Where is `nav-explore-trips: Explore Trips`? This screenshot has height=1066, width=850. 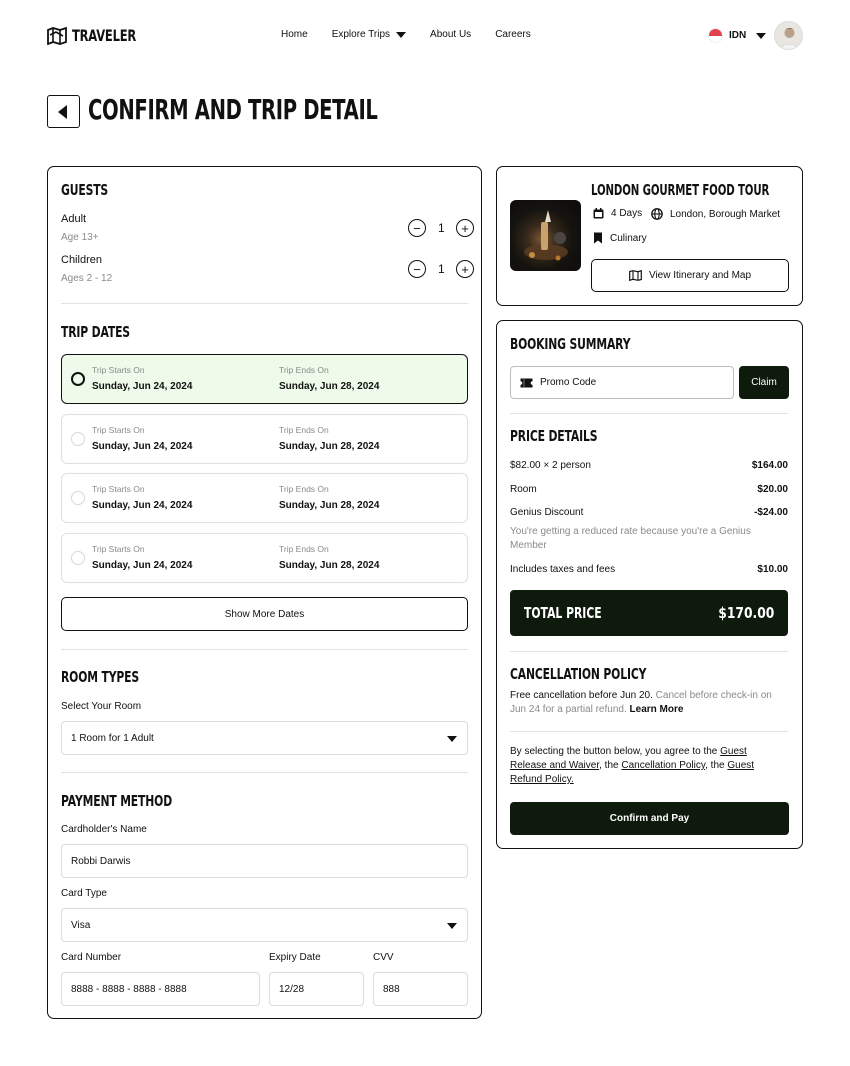 nav-explore-trips: Explore Trips is located at coordinates (369, 34).